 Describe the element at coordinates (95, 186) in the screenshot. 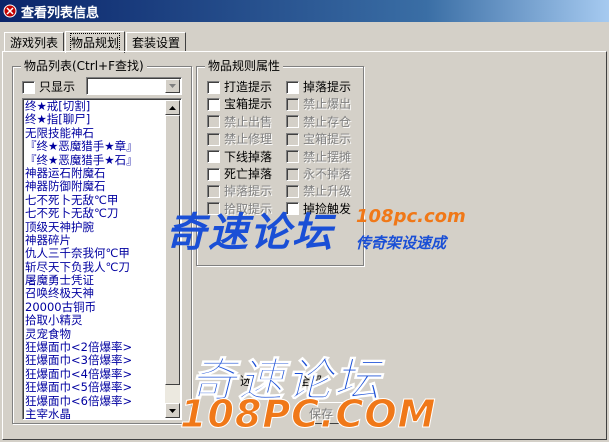

I see `list-item: 神器防御附魔石` at that location.